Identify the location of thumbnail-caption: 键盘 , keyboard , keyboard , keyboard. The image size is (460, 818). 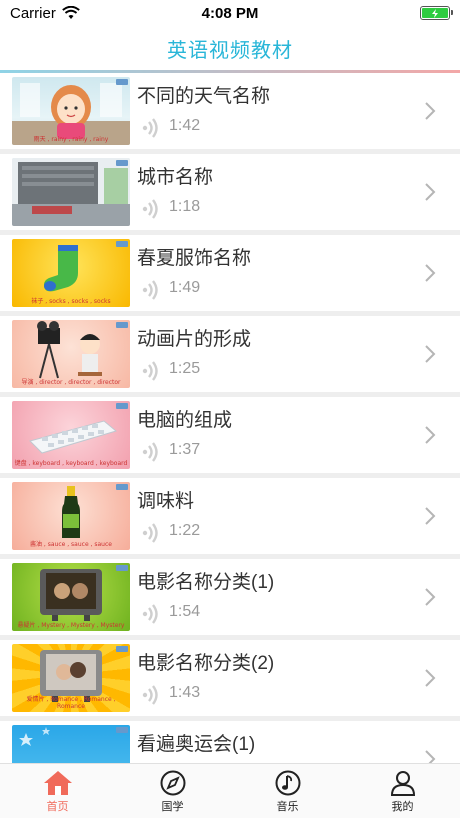
(71, 463).